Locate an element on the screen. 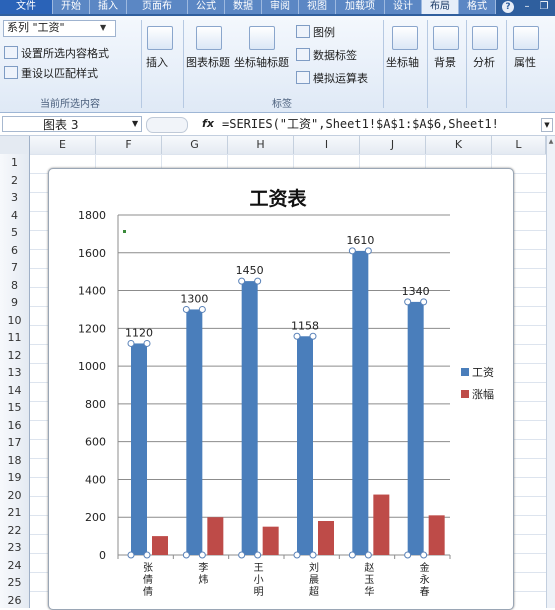 The width and height of the screenshot is (555, 610). data-table-button: 模拟运算表 is located at coordinates (340, 78).